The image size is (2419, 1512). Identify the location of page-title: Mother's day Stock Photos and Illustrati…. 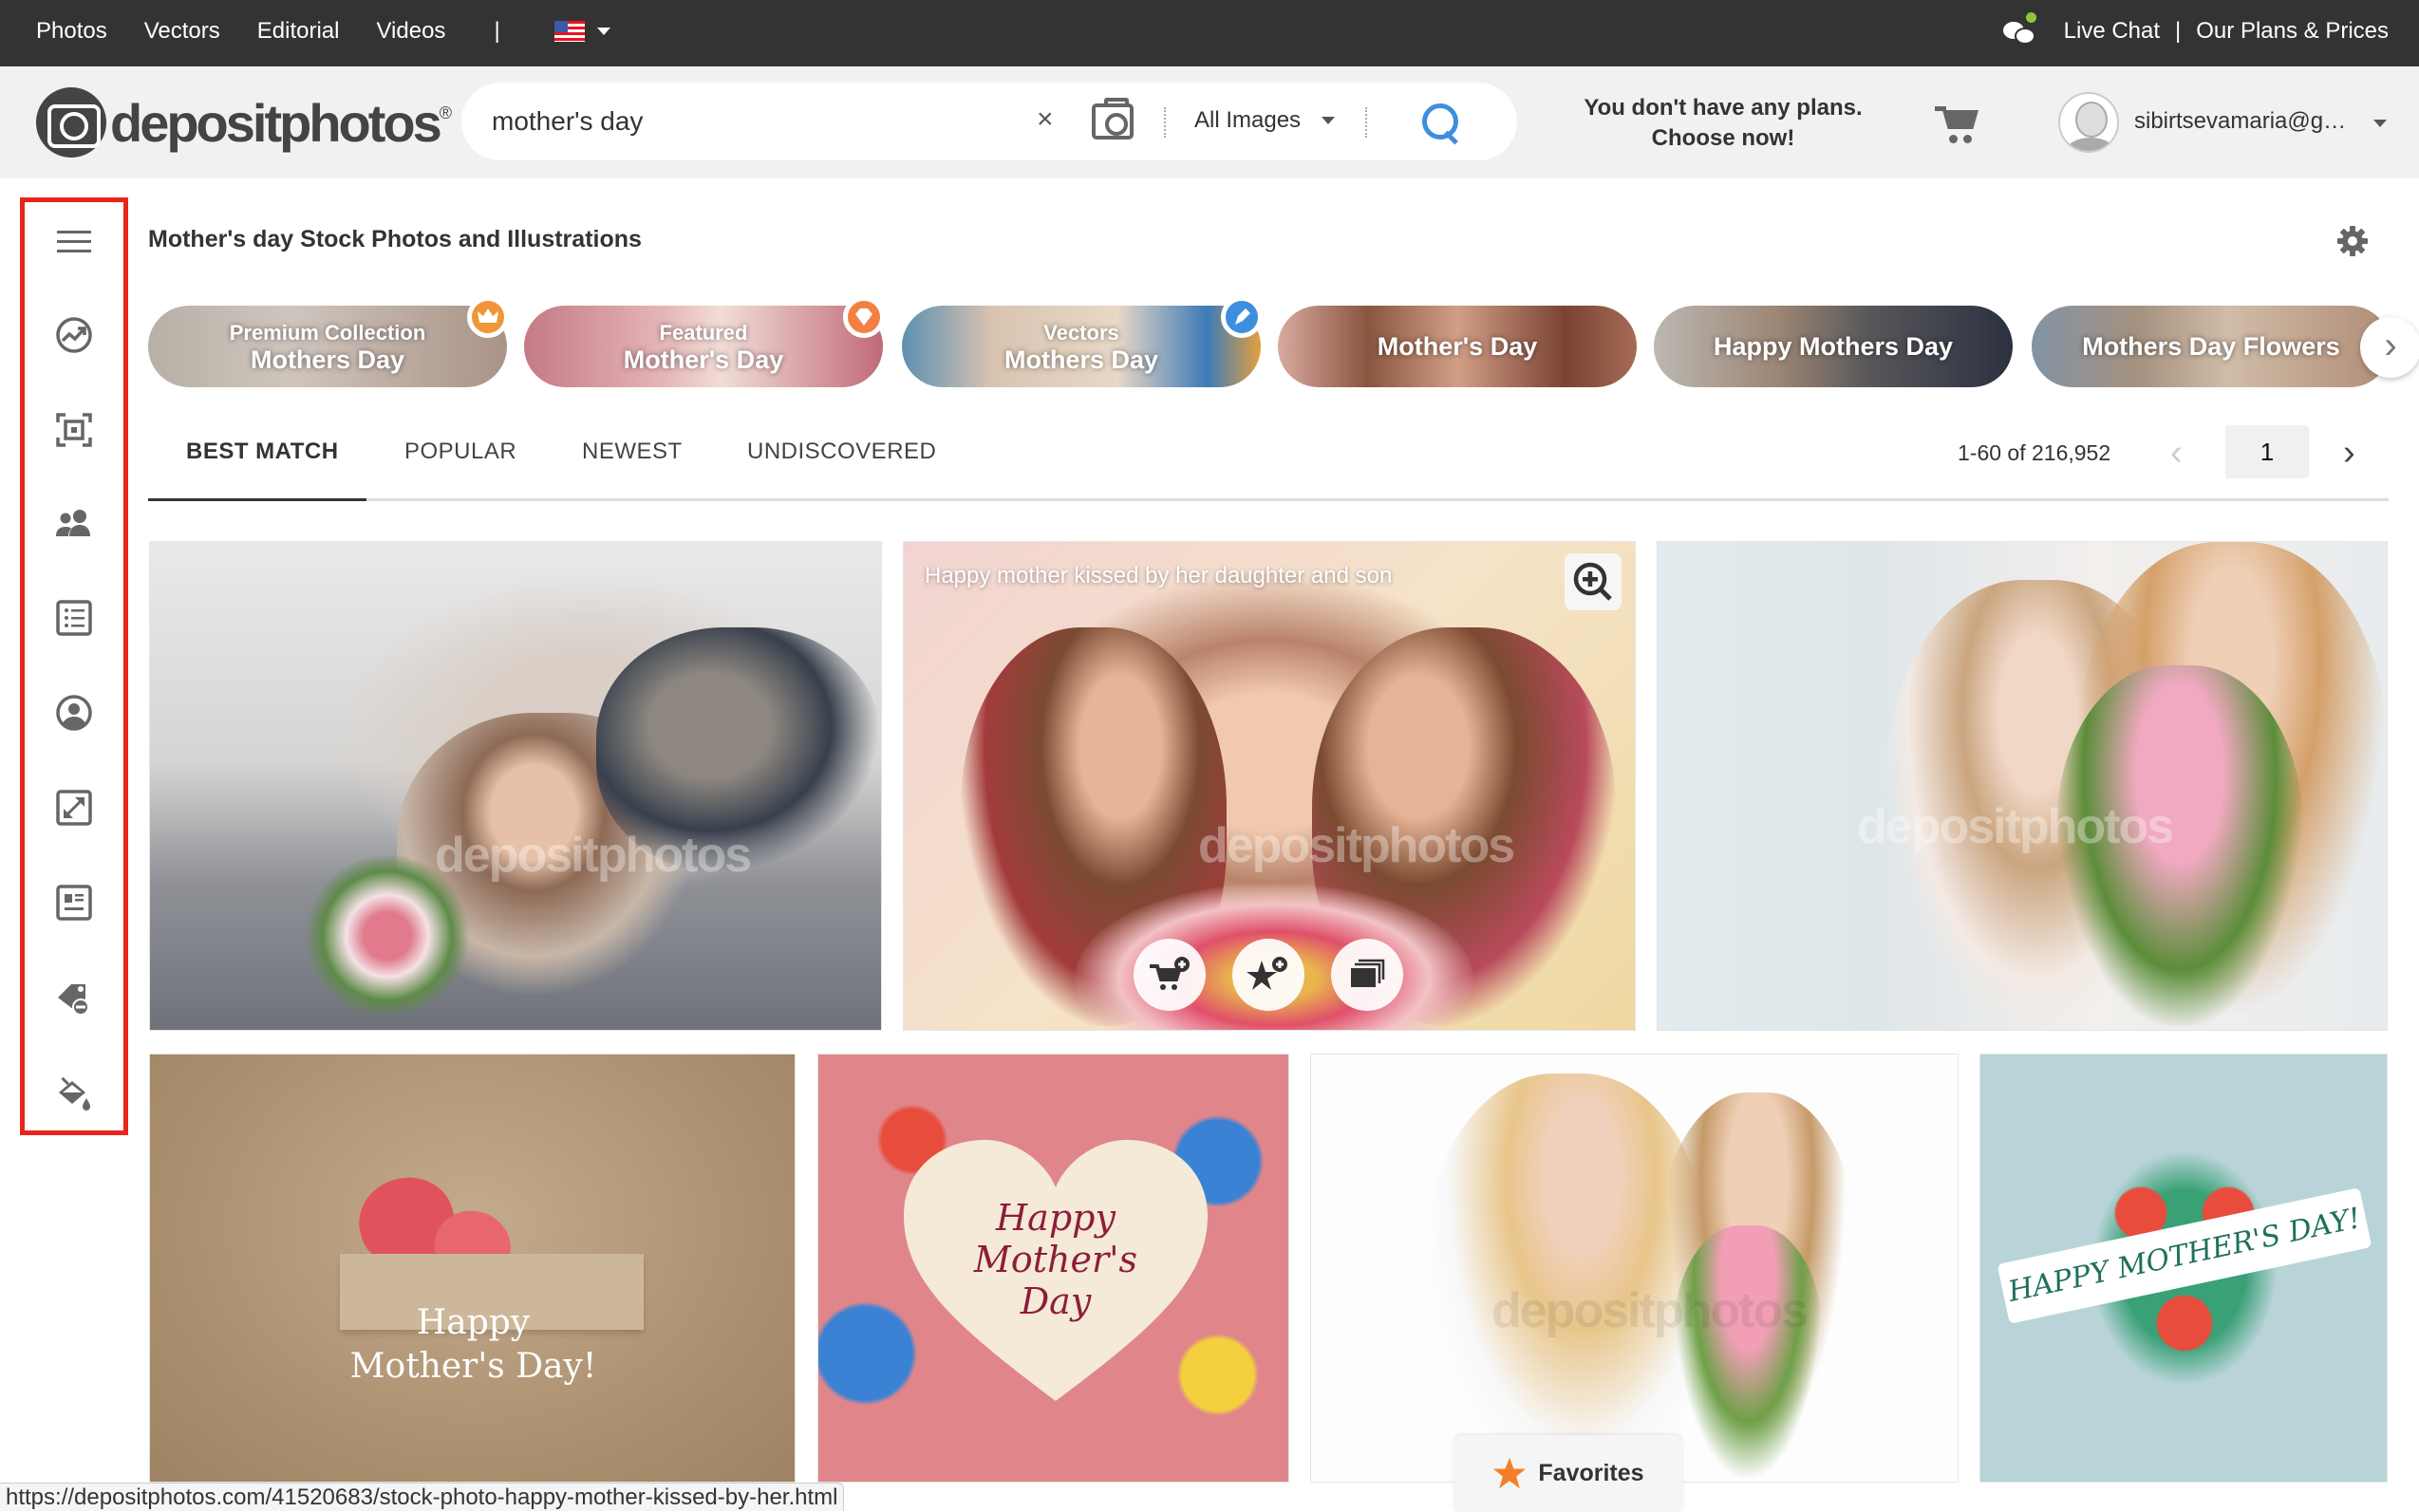
(395, 239).